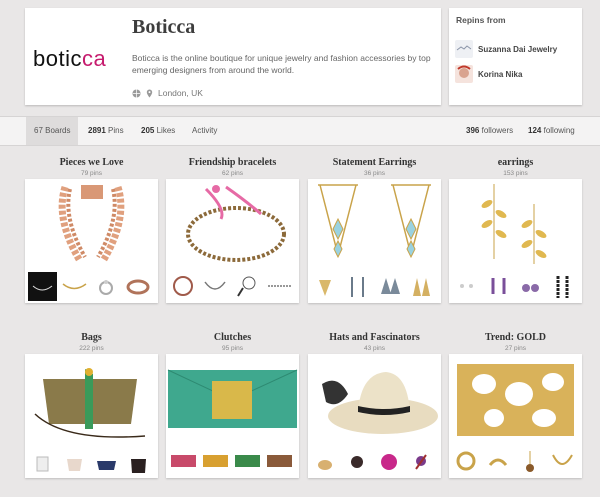  Describe the element at coordinates (91, 348) in the screenshot. I see `board-pin-count: 222 pins` at that location.